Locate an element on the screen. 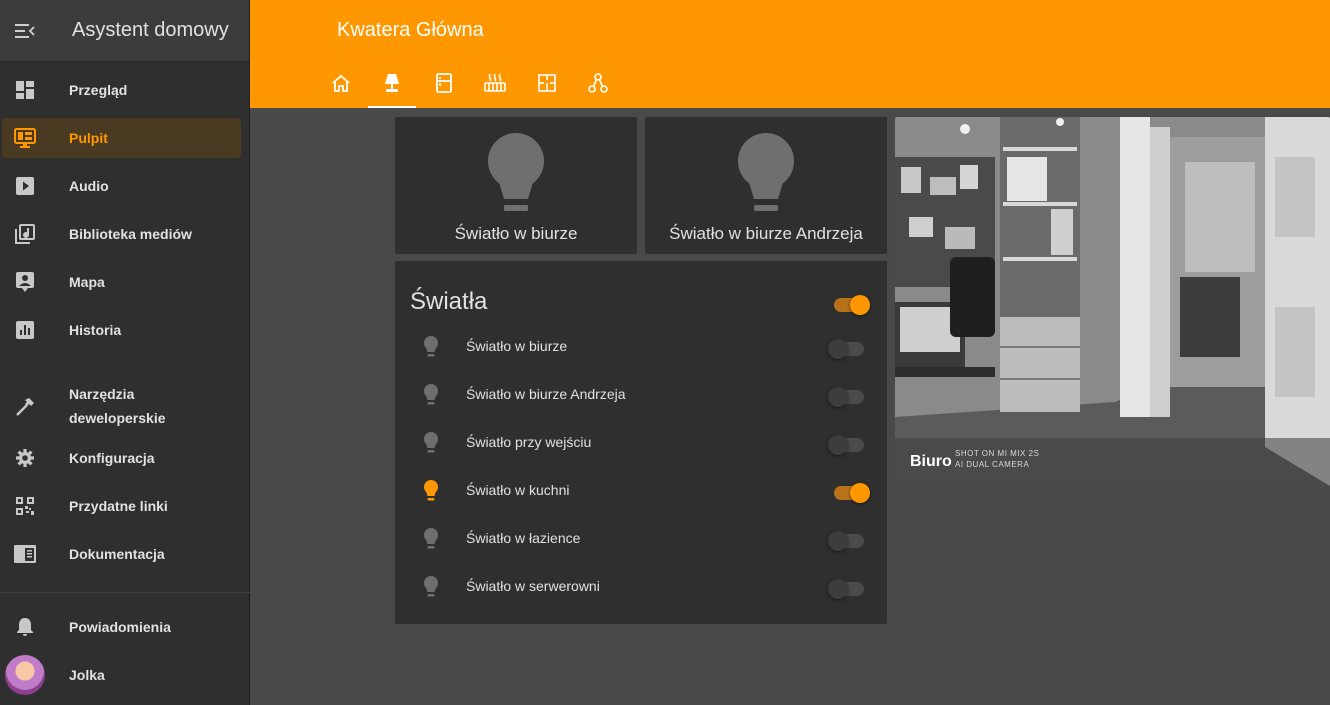 This screenshot has width=1330, height=705. entity-row: Światło przy wejściu is located at coordinates (641, 443).